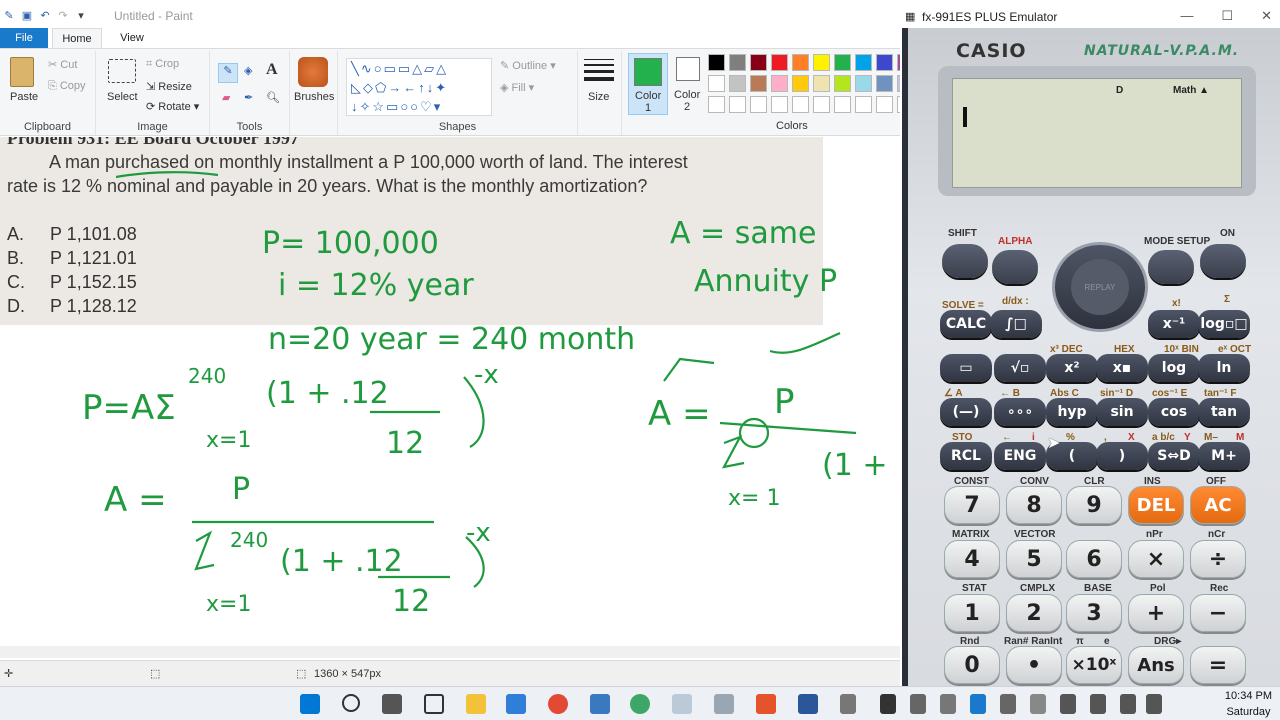 This screenshot has width=1280, height=720. Describe the element at coordinates (1128, 704) in the screenshot. I see `volume-icon` at that location.